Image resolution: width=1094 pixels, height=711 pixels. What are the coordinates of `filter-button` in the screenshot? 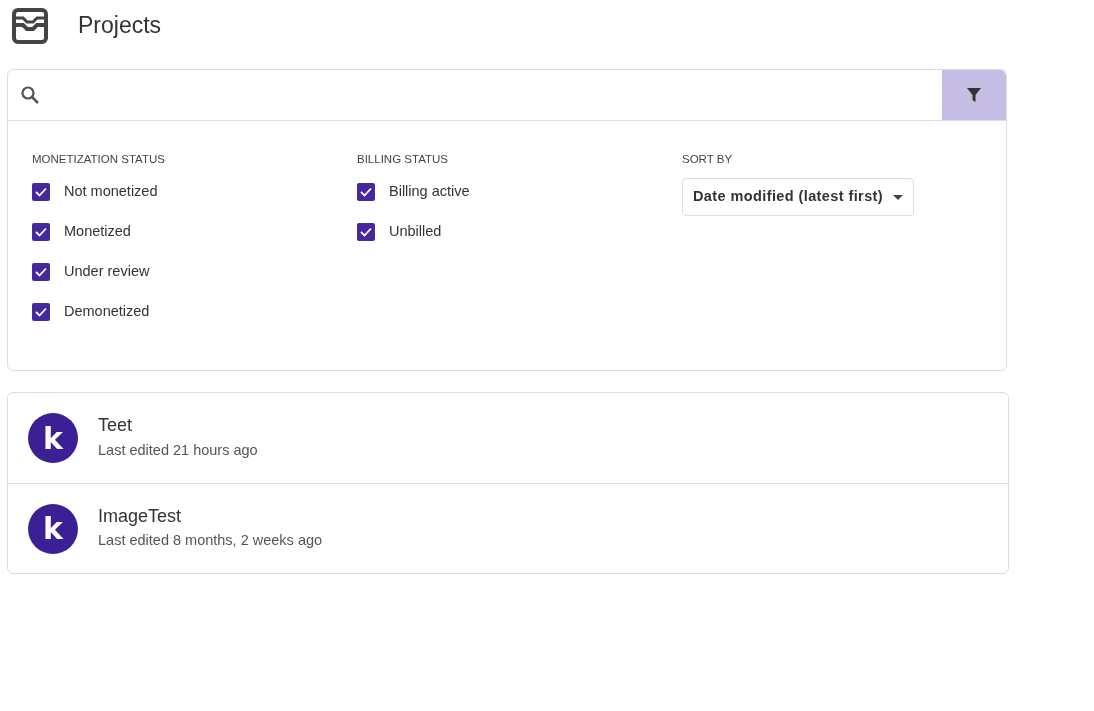 It's located at (974, 95).